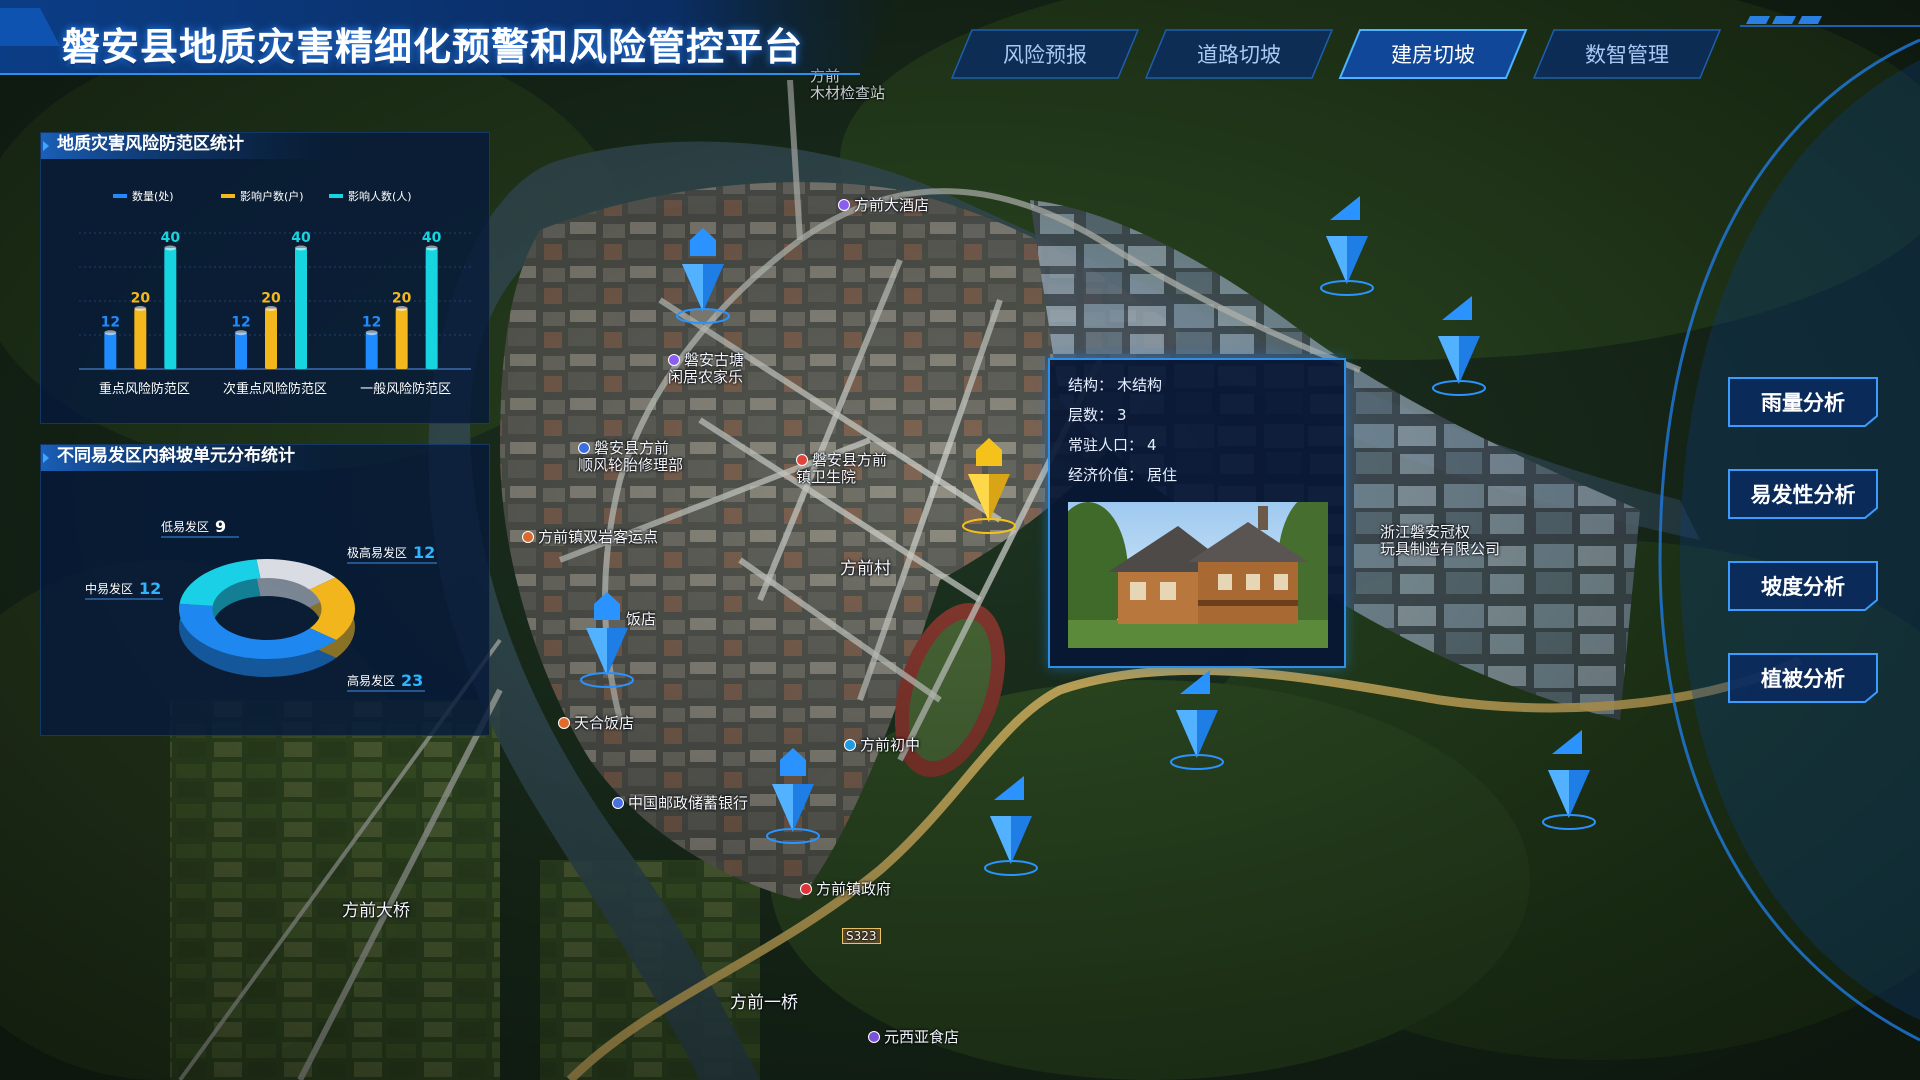 Image resolution: width=1920 pixels, height=1080 pixels. I want to click on poi-farmhouse: 磐安古塘 闲居农家乐, so click(706, 369).